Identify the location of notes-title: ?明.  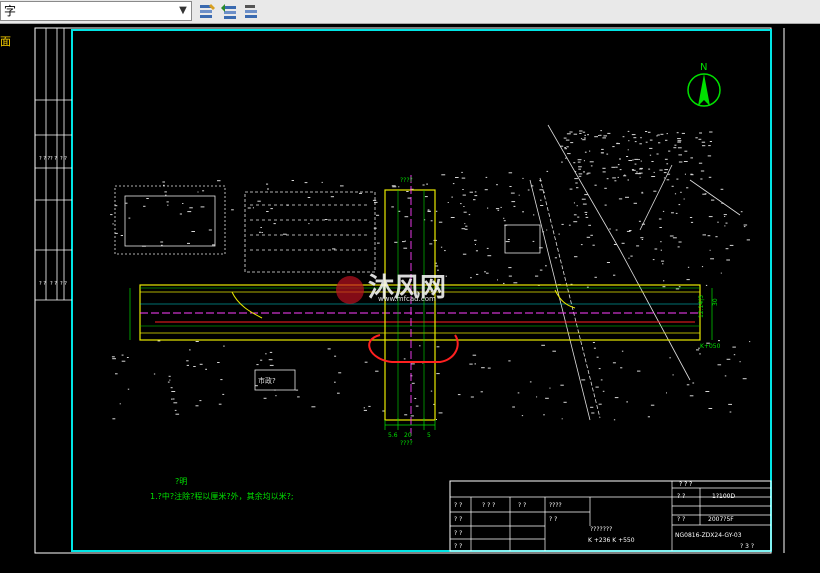
(181, 481).